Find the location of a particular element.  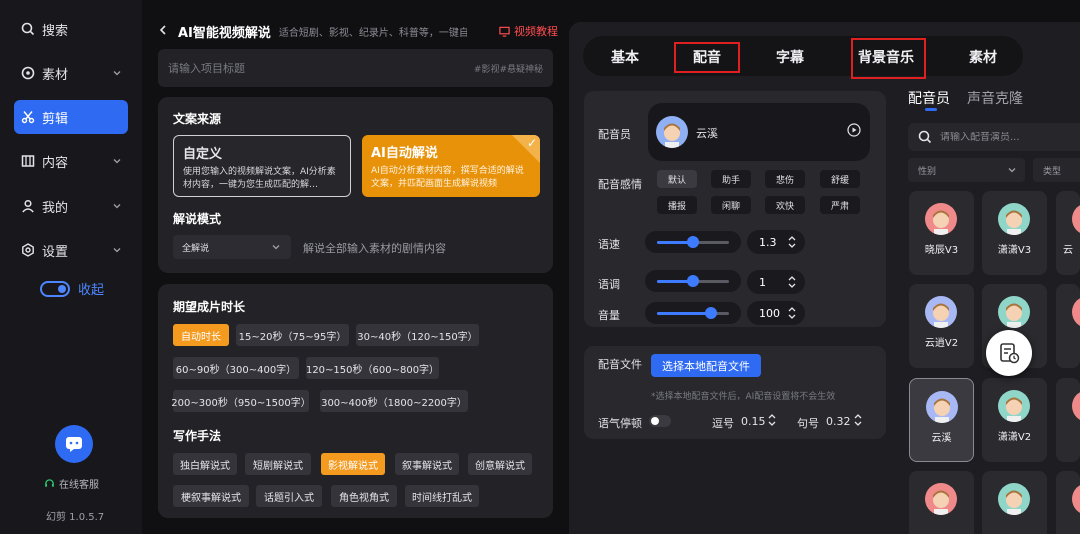

choose-local-voice-button: 选择本地配音文件 is located at coordinates (706, 365).